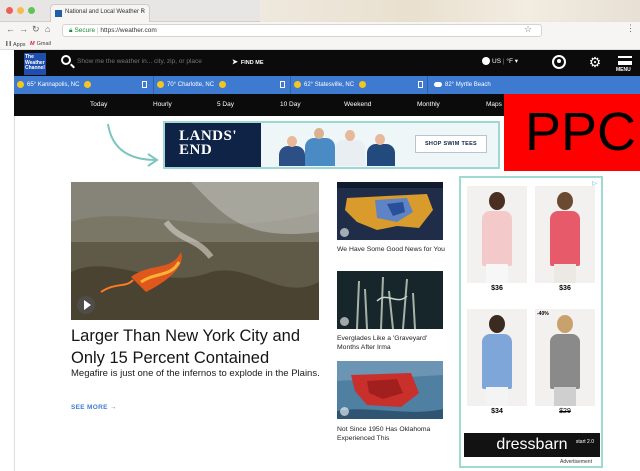 The height and width of the screenshot is (471, 640). I want to click on weather-channel-logo: The Weather Channel, so click(35, 64).